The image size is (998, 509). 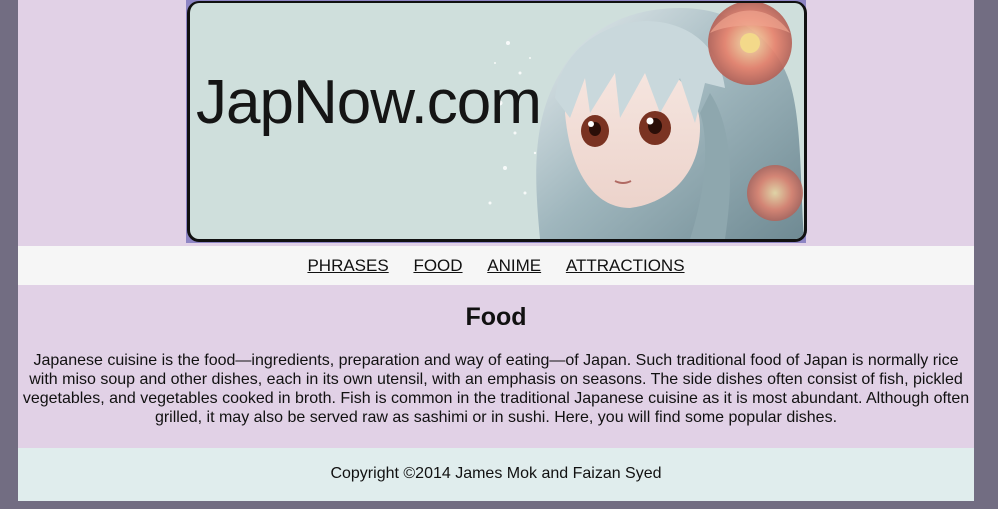 What do you see at coordinates (369, 102) in the screenshot?
I see `site-logo-text: JapNow.com` at bounding box center [369, 102].